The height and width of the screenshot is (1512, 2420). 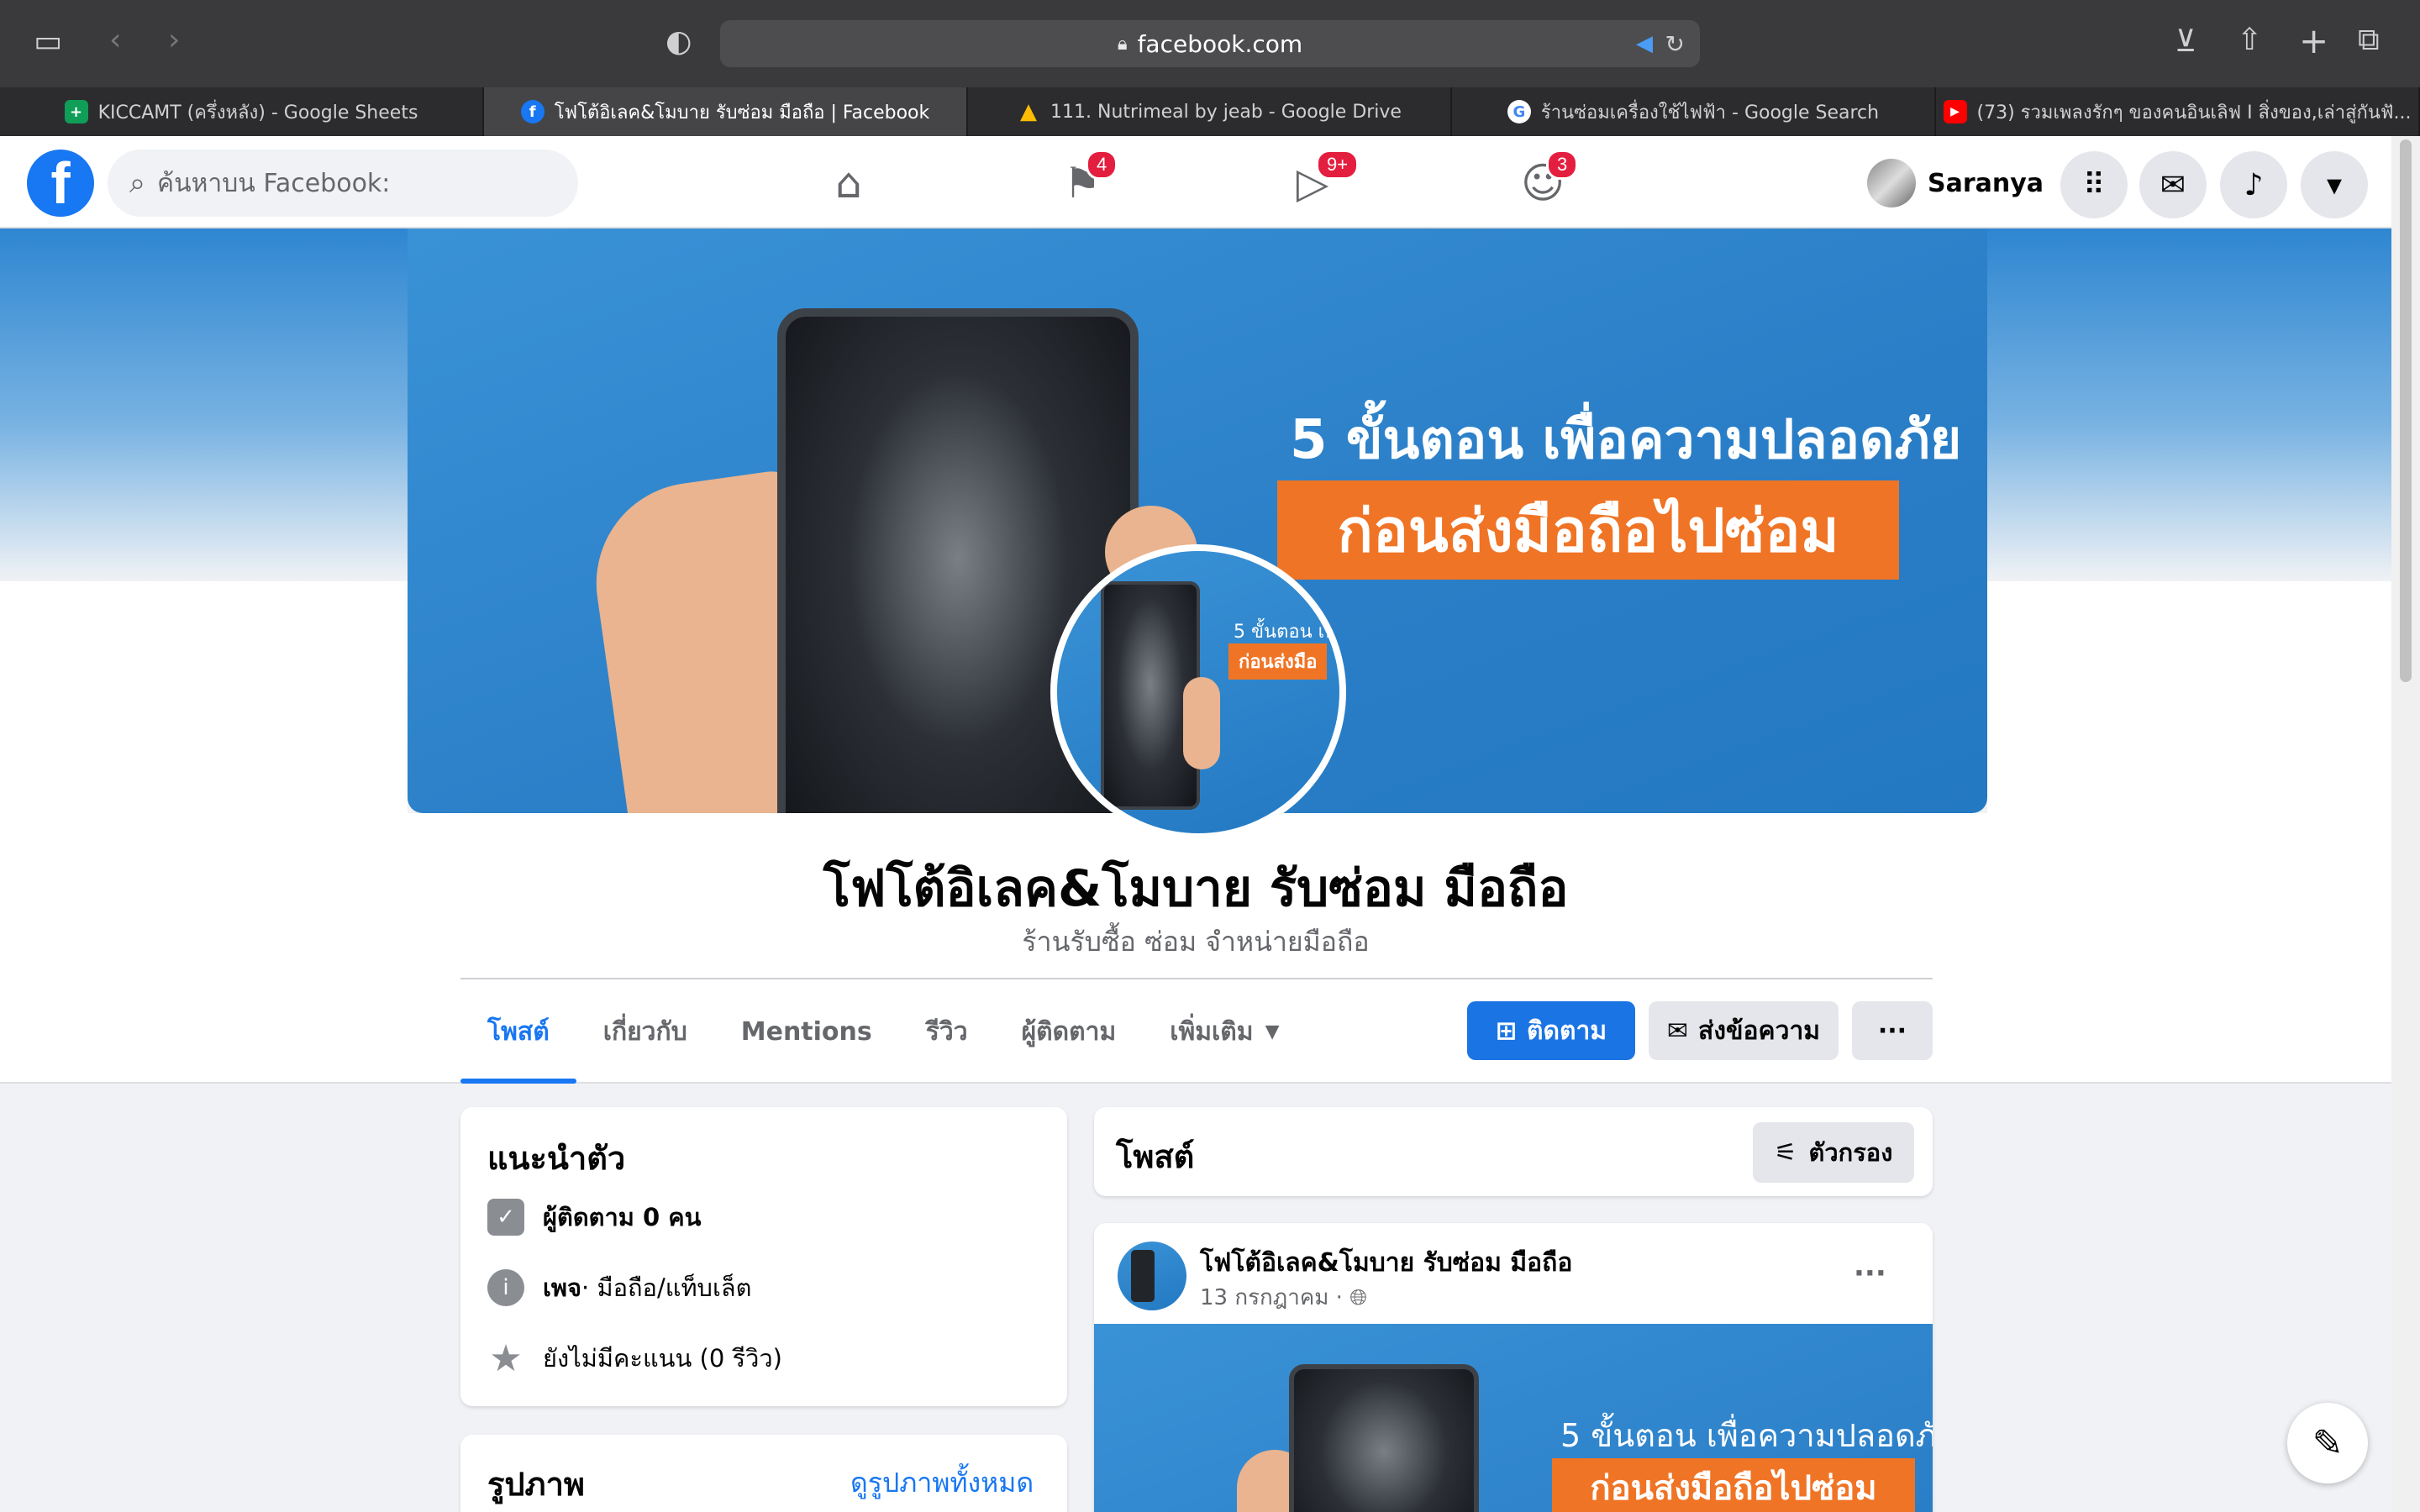 I want to click on post-author-name: โฟโต้อิเลค&โมบาย รับซ่อม มือถือ, so click(x=1386, y=1263).